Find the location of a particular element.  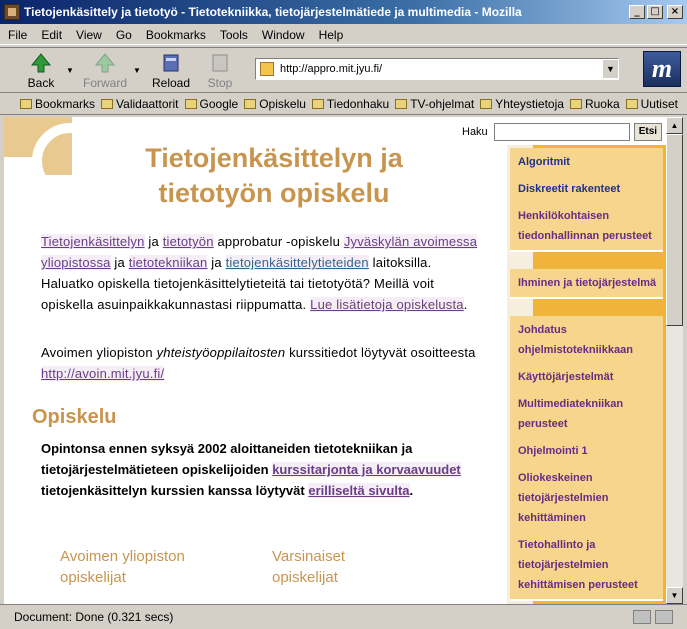

menu-window: Window is located at coordinates (283, 35).